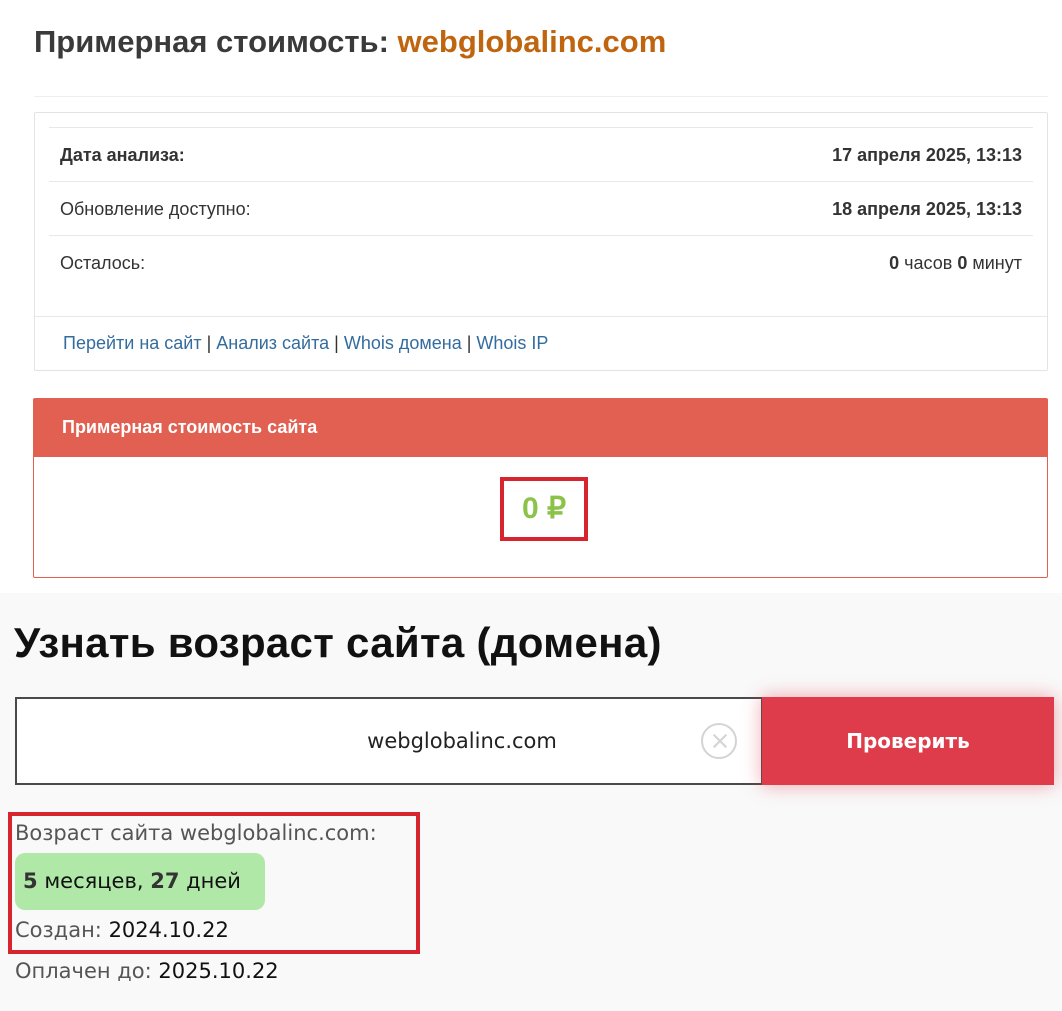 Image resolution: width=1062 pixels, height=1011 pixels. I want to click on domain-search-box, so click(389, 741).